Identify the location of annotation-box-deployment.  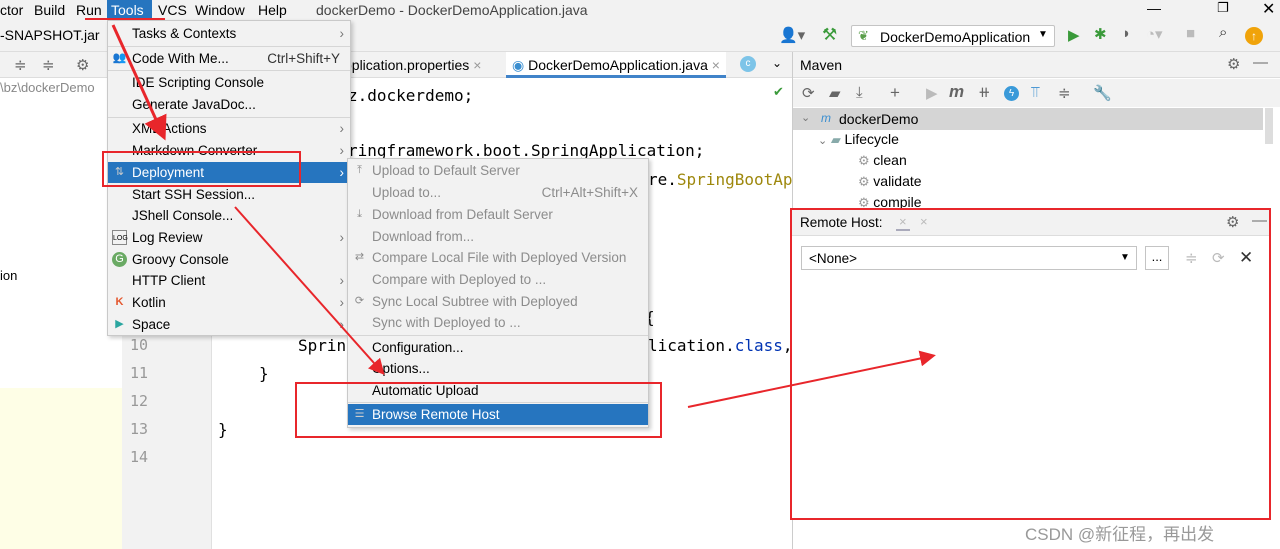
(201, 169).